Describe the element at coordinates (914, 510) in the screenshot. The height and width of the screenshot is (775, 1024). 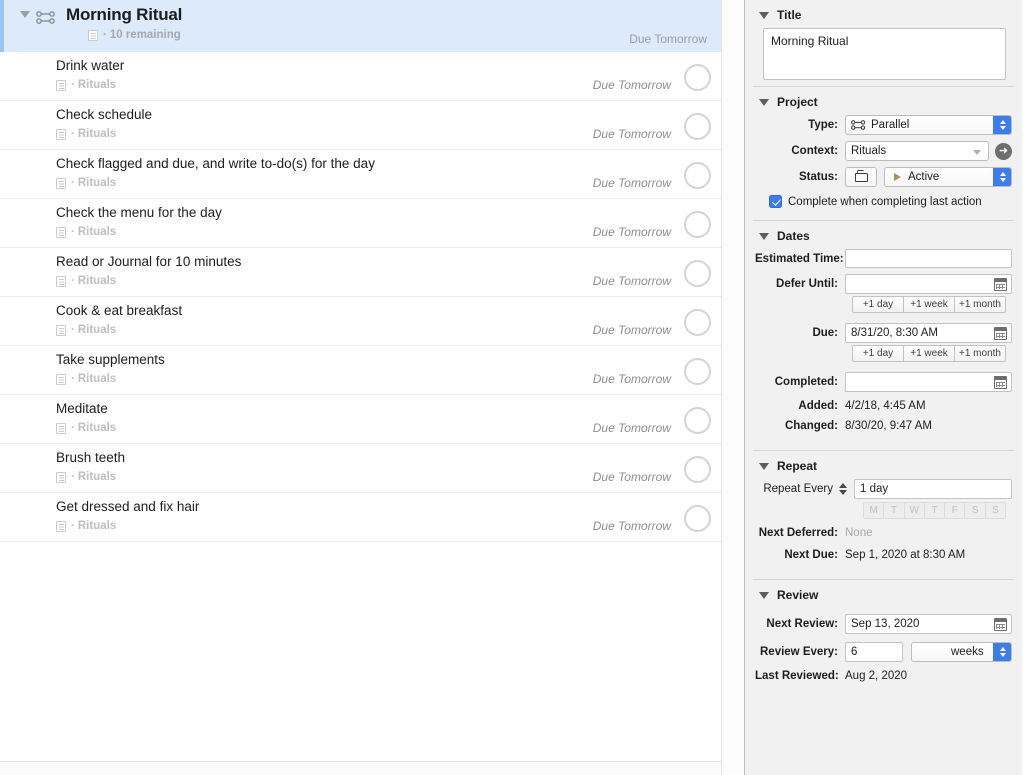
I see `weekday-wednesday: W` at that location.